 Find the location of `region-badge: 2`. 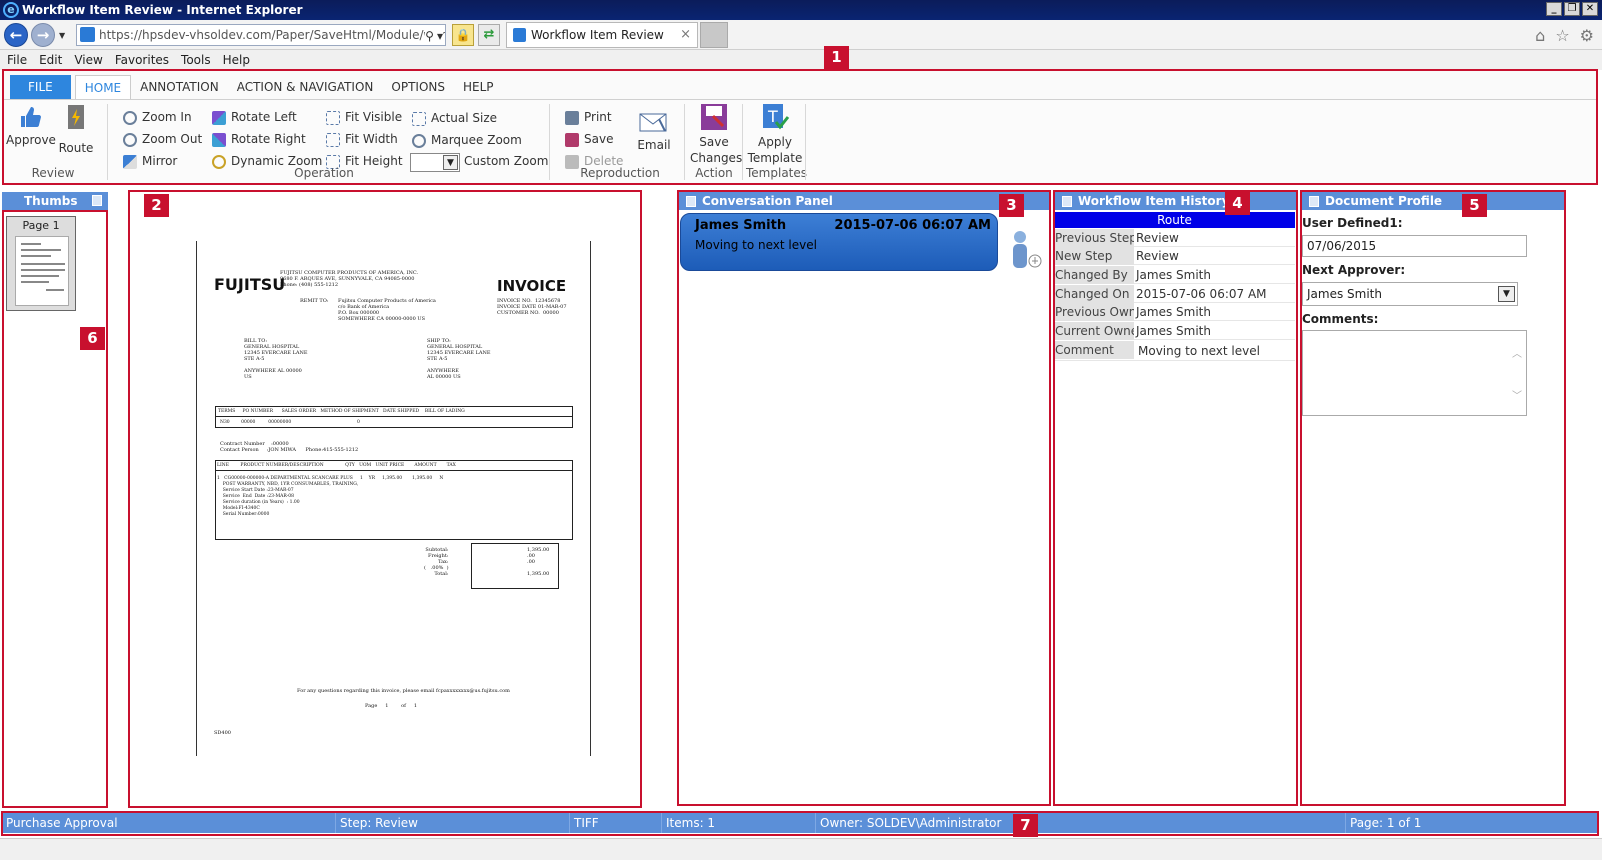

region-badge: 2 is located at coordinates (156, 205).